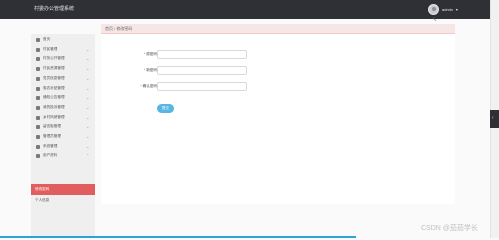 This screenshot has height=240, width=499. What do you see at coordinates (165, 108) in the screenshot?
I see `submit-button: 提交` at bounding box center [165, 108].